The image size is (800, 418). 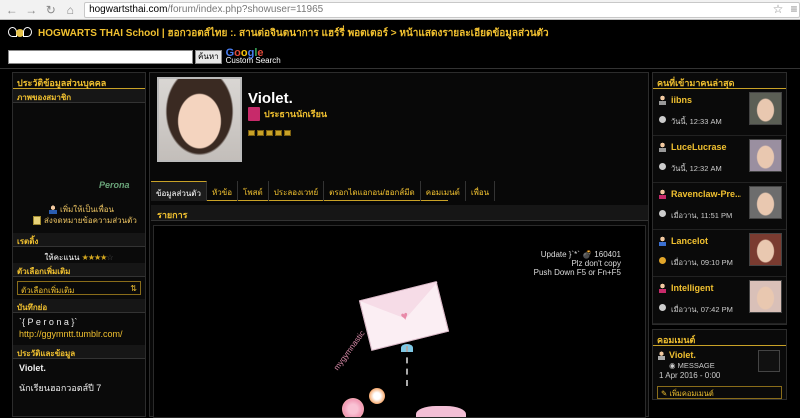 What do you see at coordinates (719, 206) in the screenshot?
I see `visitor-row: Ravenclaw-Pre... เมื่อวาน, 11:51 PM` at bounding box center [719, 206].